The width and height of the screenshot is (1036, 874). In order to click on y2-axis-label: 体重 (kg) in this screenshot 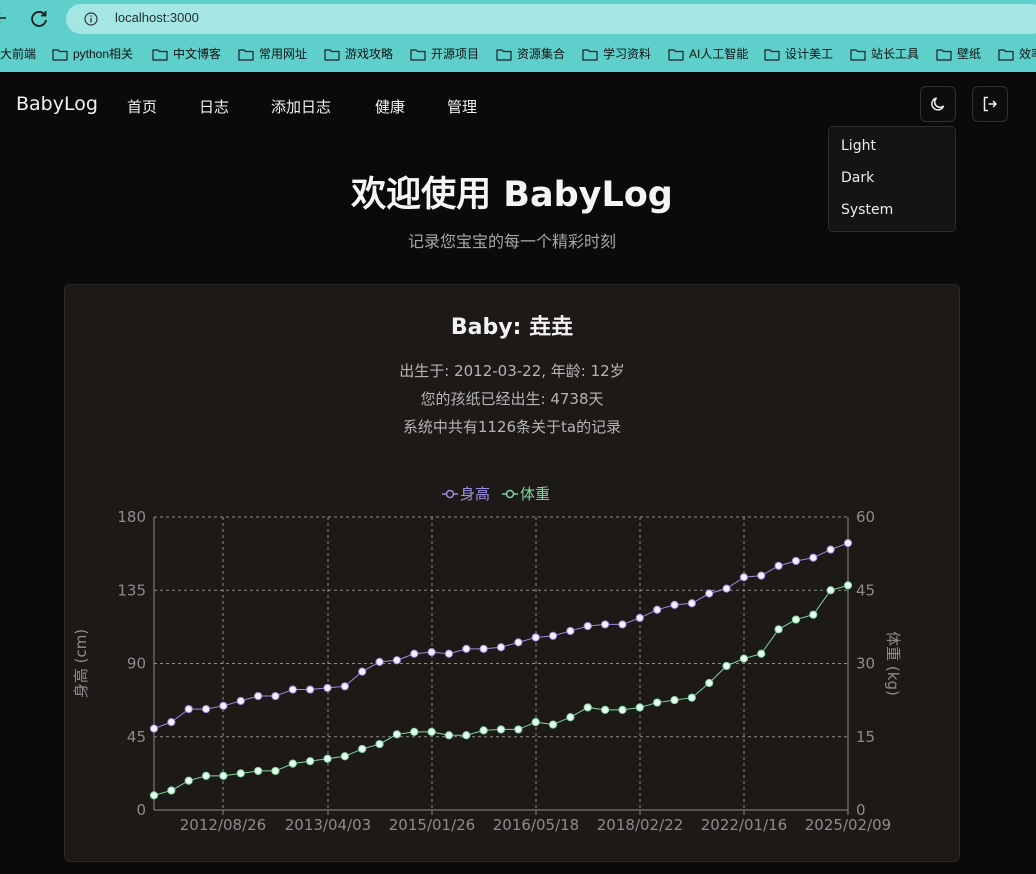, I will do `click(893, 663)`.